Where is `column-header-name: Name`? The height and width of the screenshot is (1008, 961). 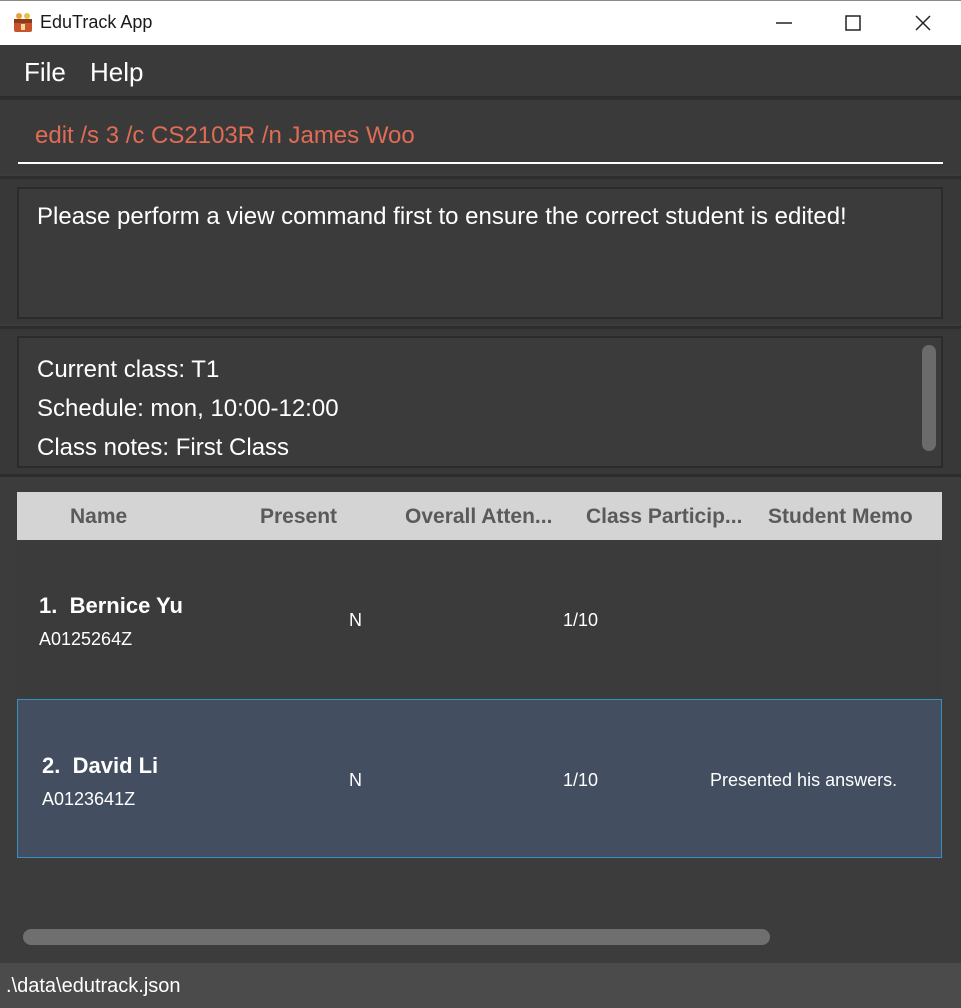
column-header-name: Name is located at coordinates (98, 517).